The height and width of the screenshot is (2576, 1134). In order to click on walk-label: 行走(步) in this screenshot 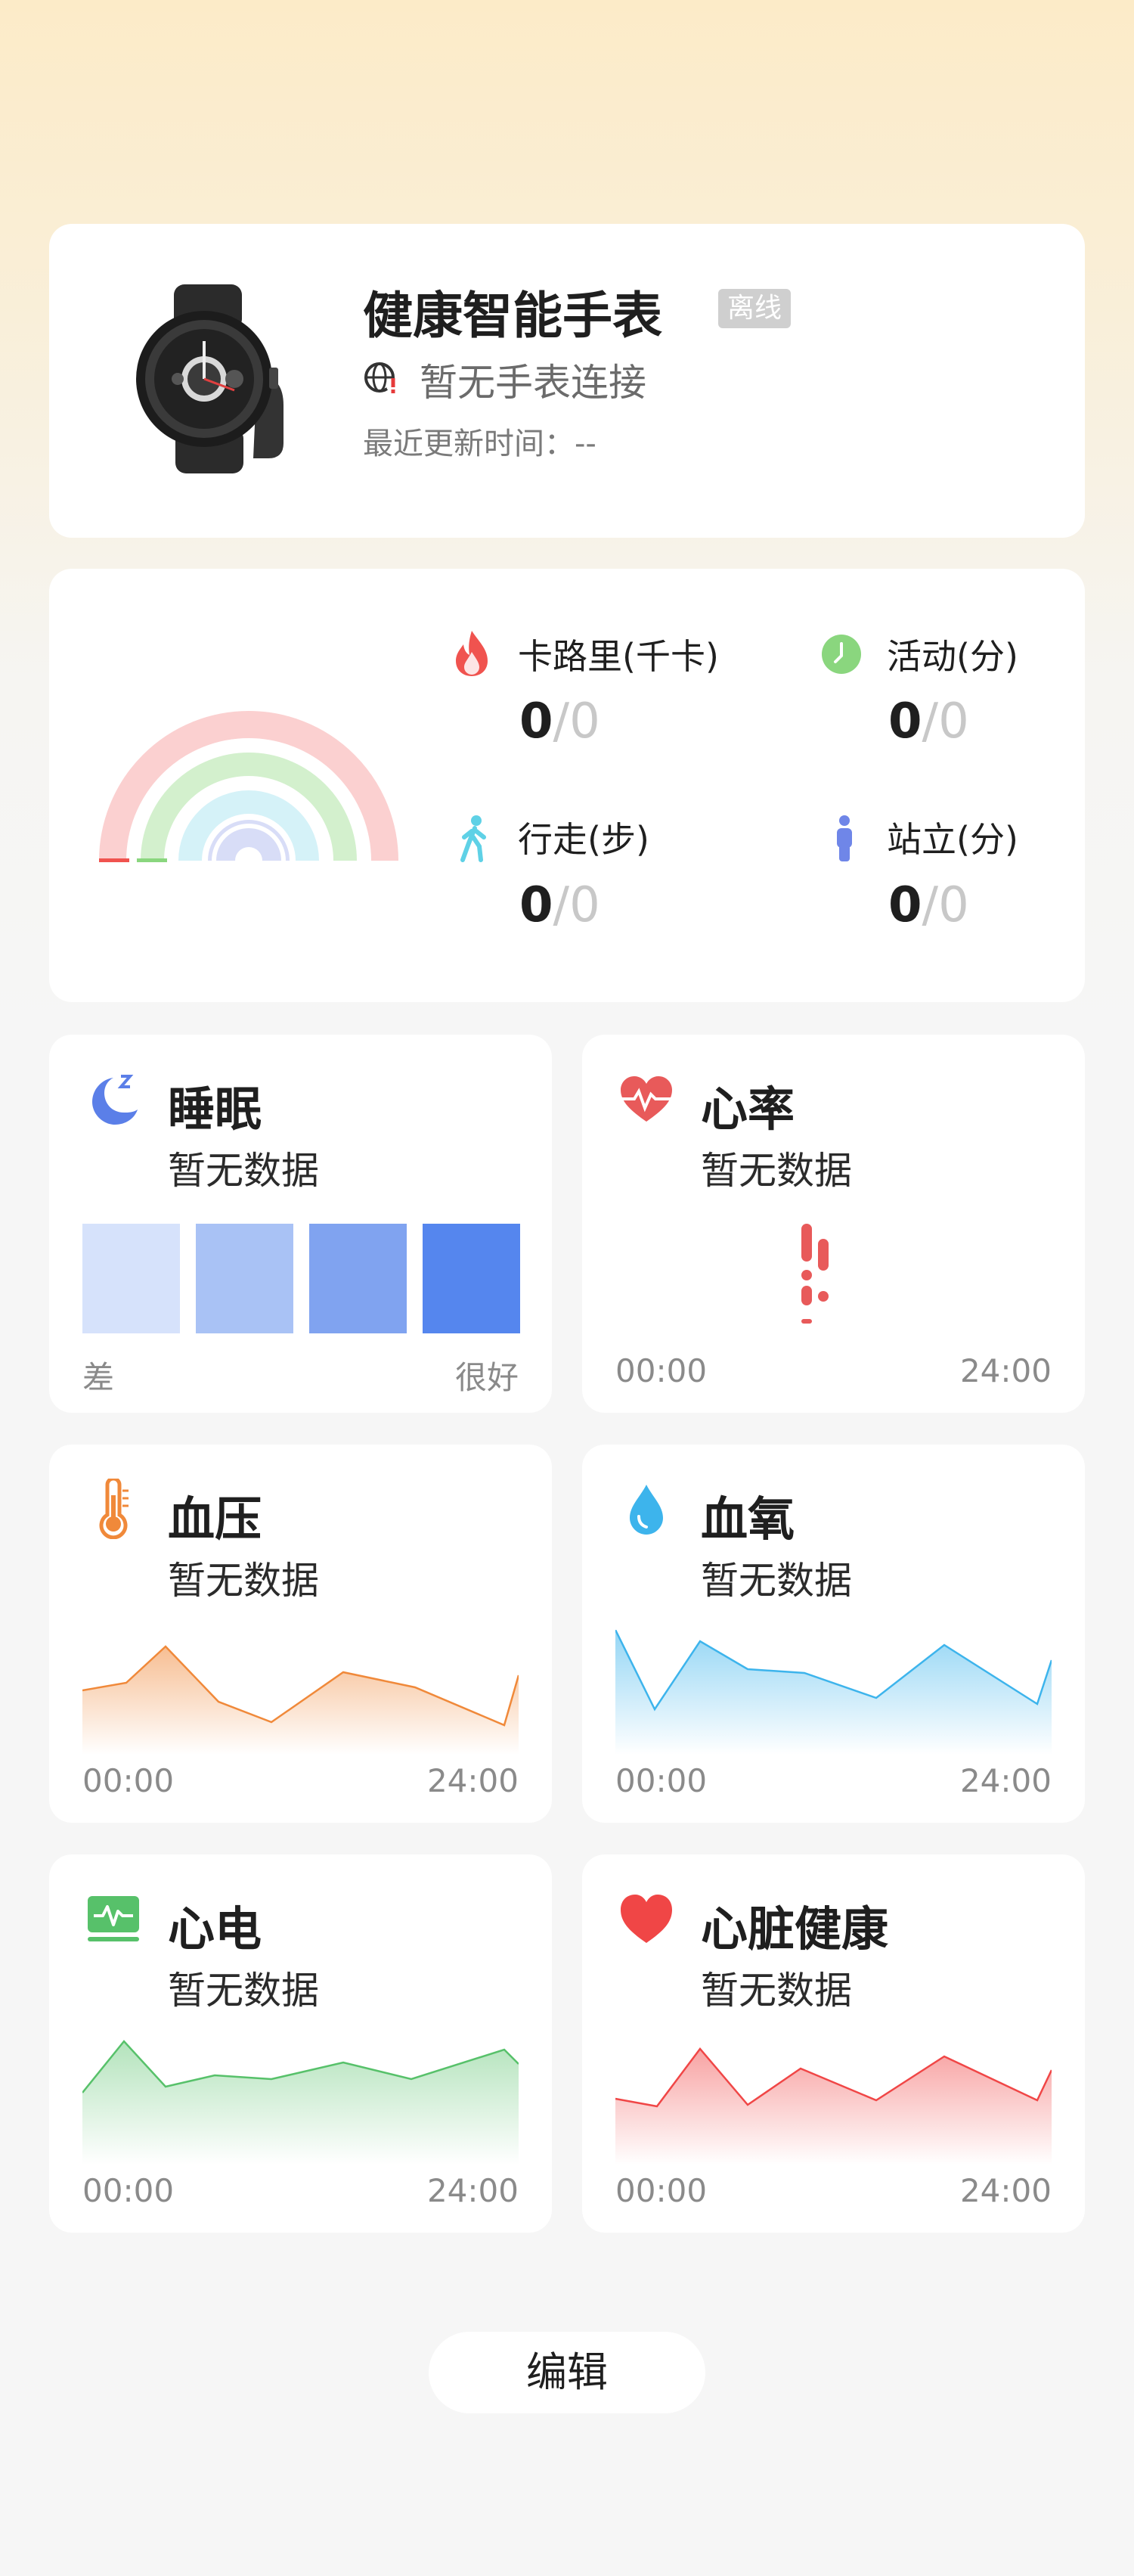, I will do `click(583, 839)`.